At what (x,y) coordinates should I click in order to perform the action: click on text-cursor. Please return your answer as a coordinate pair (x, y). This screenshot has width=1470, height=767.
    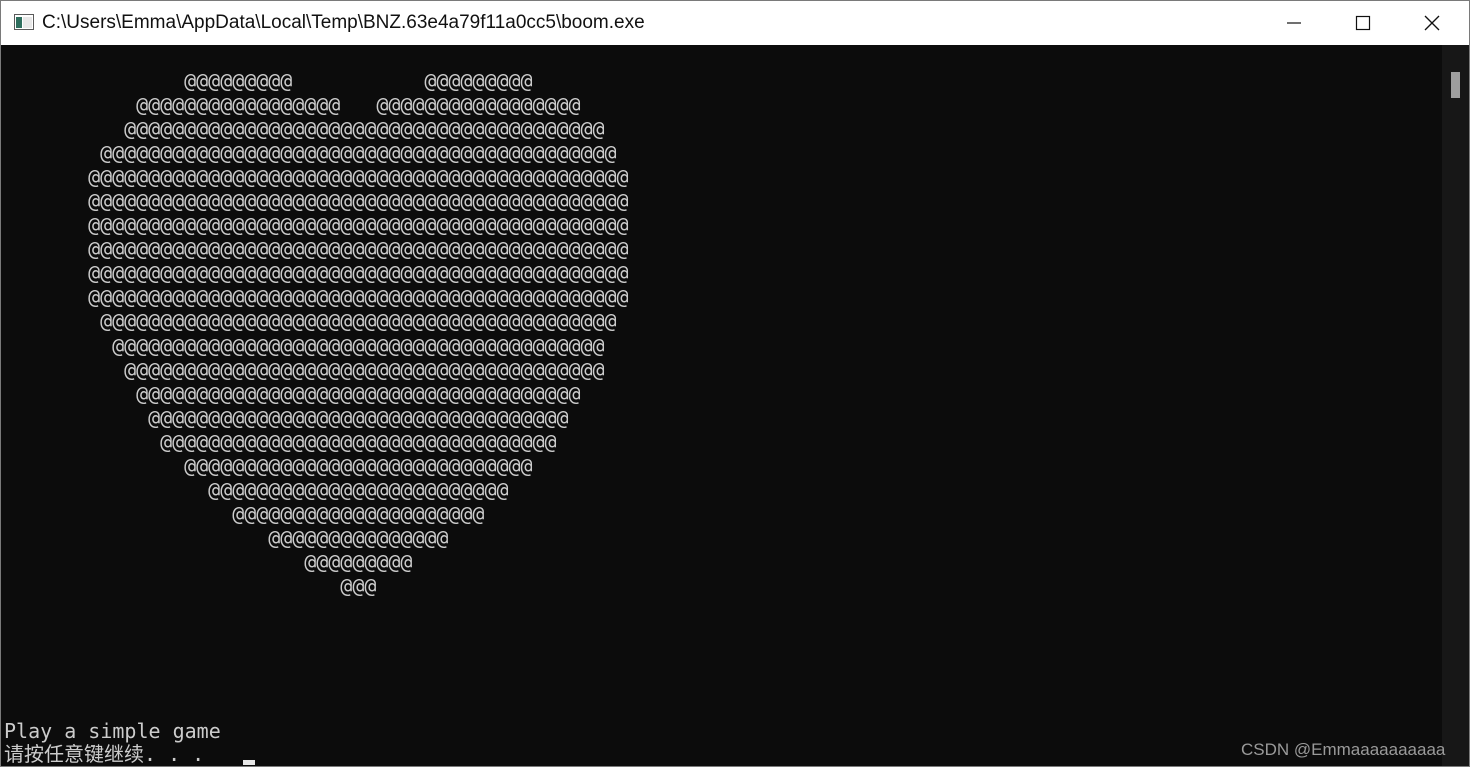
    Looking at the image, I should click on (249, 762).